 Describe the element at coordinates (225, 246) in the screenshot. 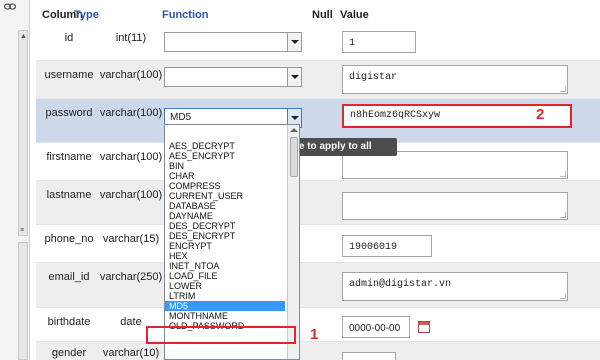

I see `dropdown-option: ENCRYPT` at that location.